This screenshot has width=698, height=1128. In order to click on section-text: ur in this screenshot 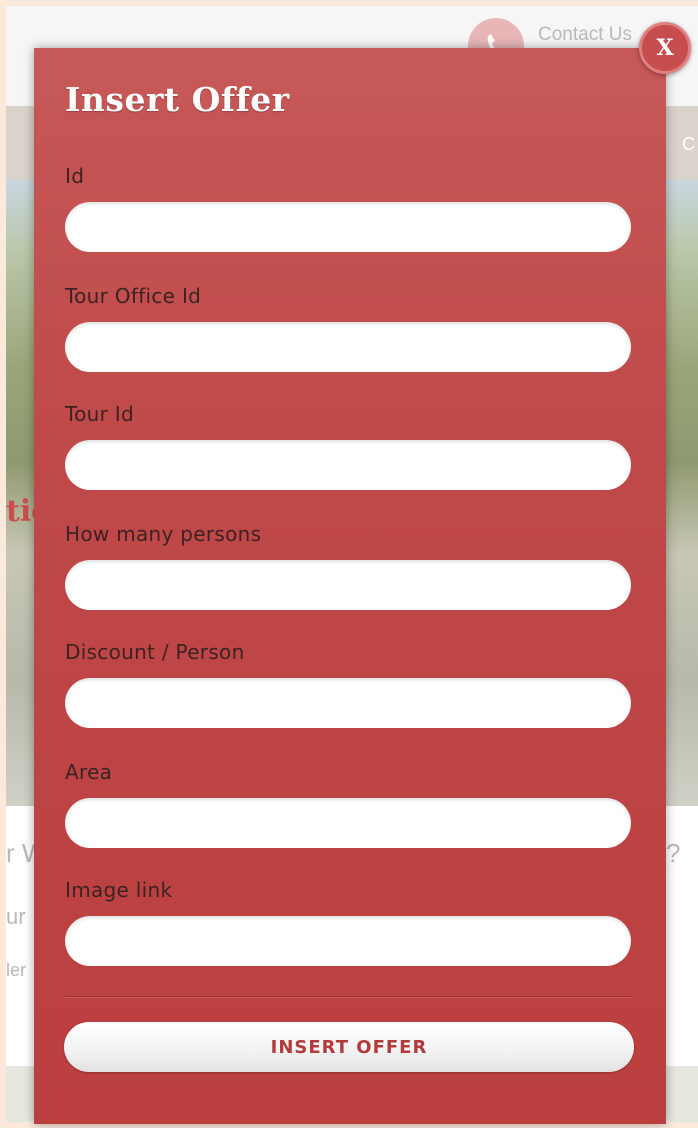, I will do `click(16, 916)`.